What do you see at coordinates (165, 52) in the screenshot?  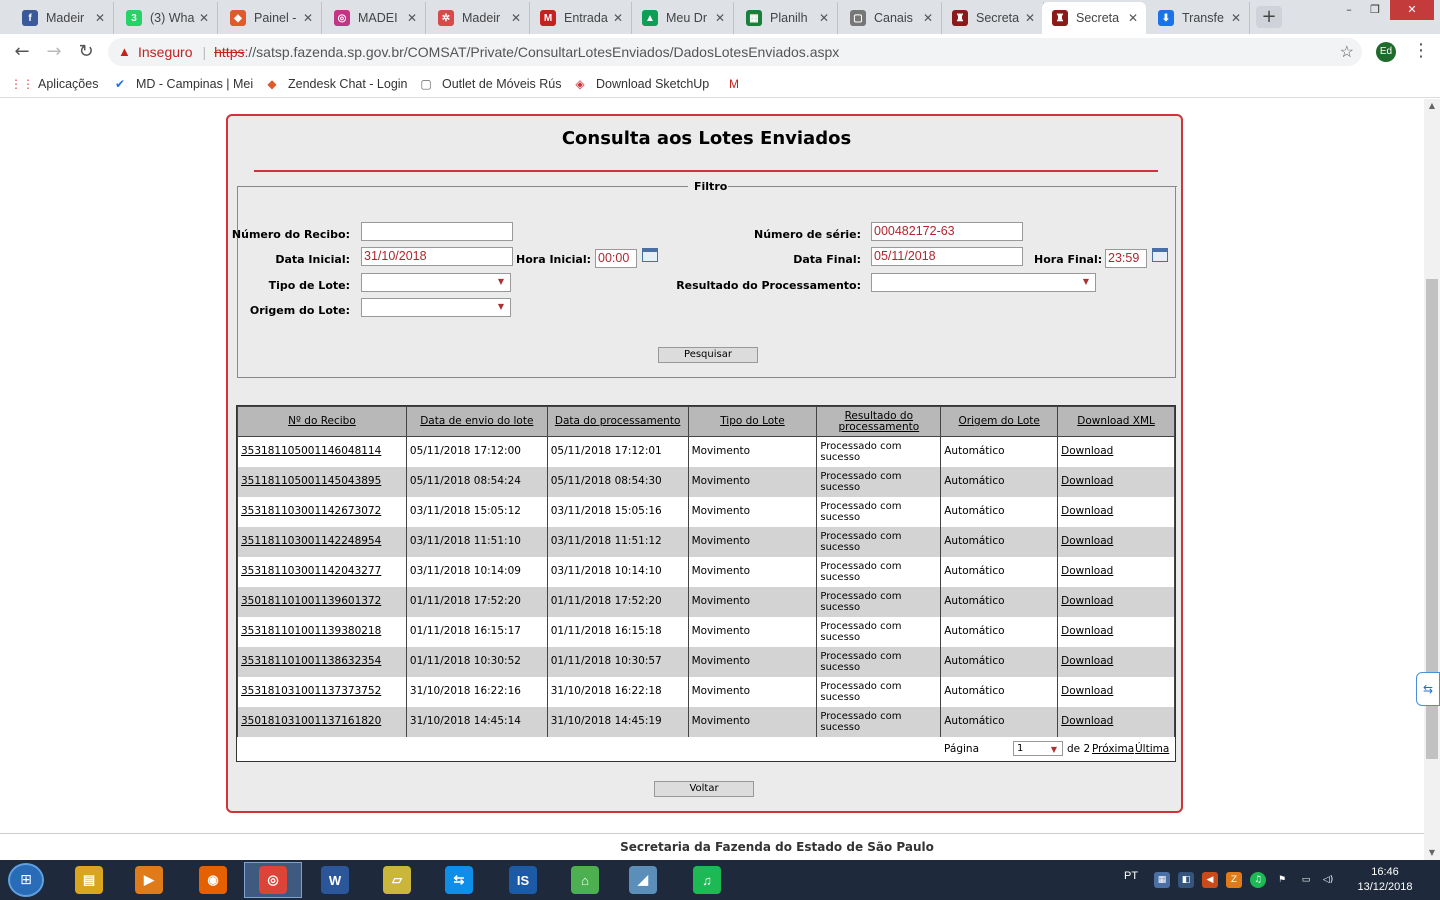 I see `insecure-label: Inseguro` at bounding box center [165, 52].